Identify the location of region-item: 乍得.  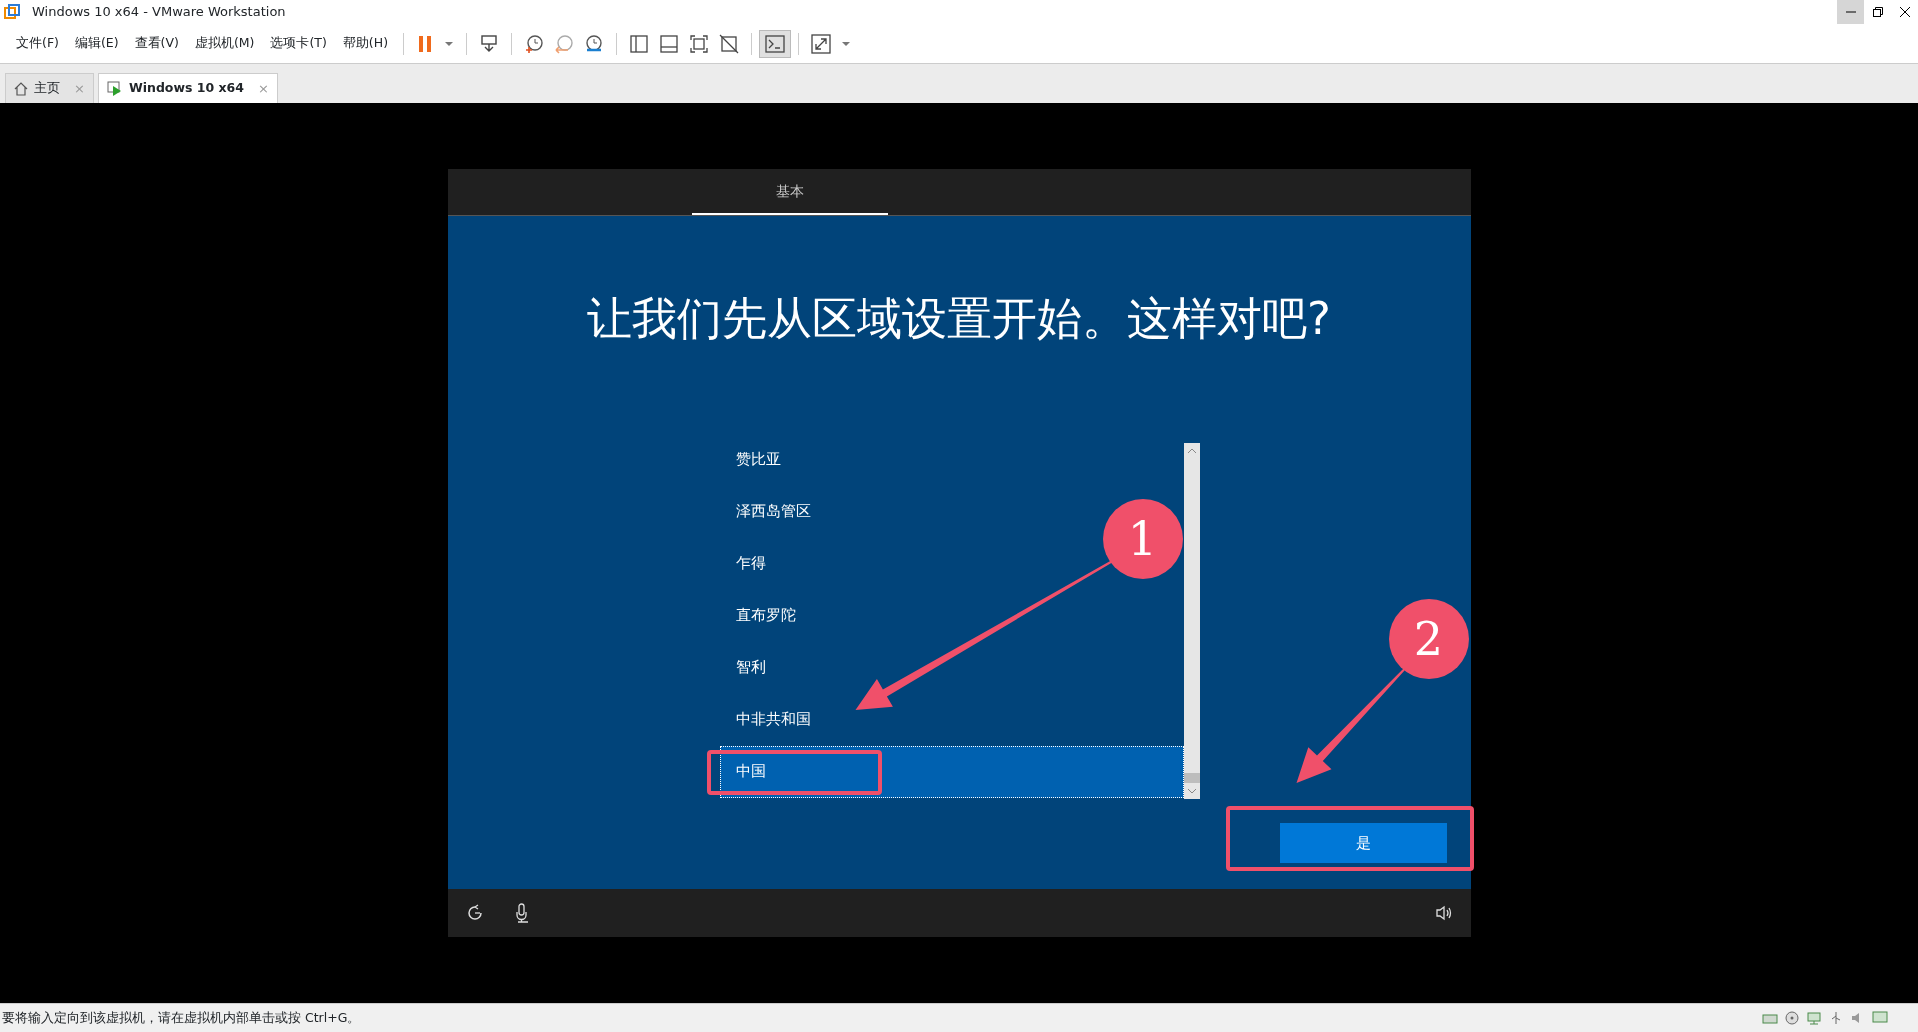
(745, 564).